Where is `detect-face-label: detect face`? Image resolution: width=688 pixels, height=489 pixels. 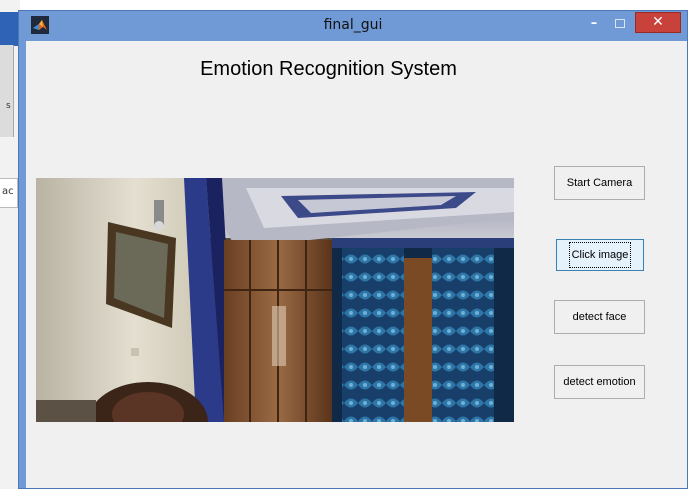 detect-face-label: detect face is located at coordinates (599, 317).